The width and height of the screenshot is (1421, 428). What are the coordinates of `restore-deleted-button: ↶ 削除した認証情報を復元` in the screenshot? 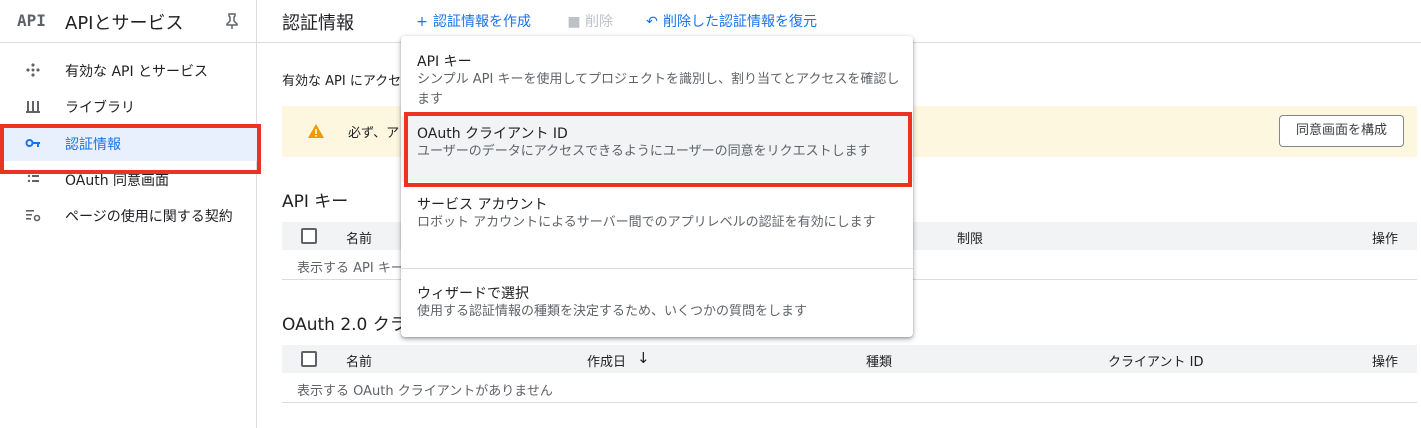 It's located at (731, 21).